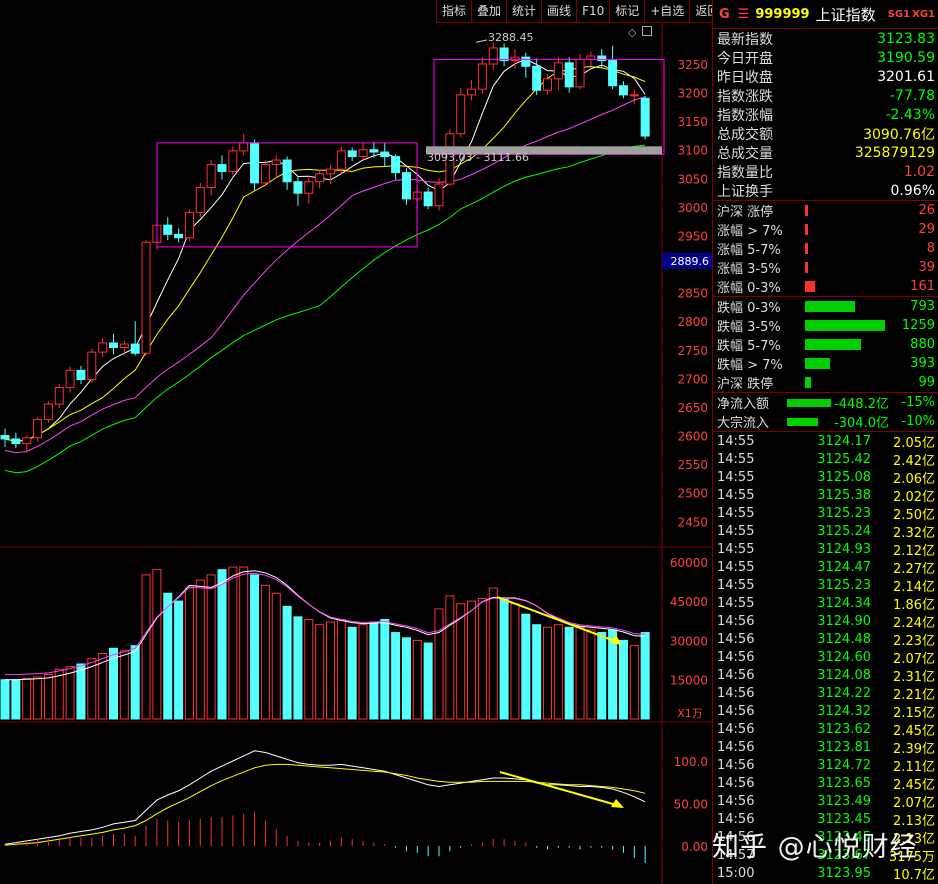  I want to click on tick-volume: 1.86亿, so click(914, 605).